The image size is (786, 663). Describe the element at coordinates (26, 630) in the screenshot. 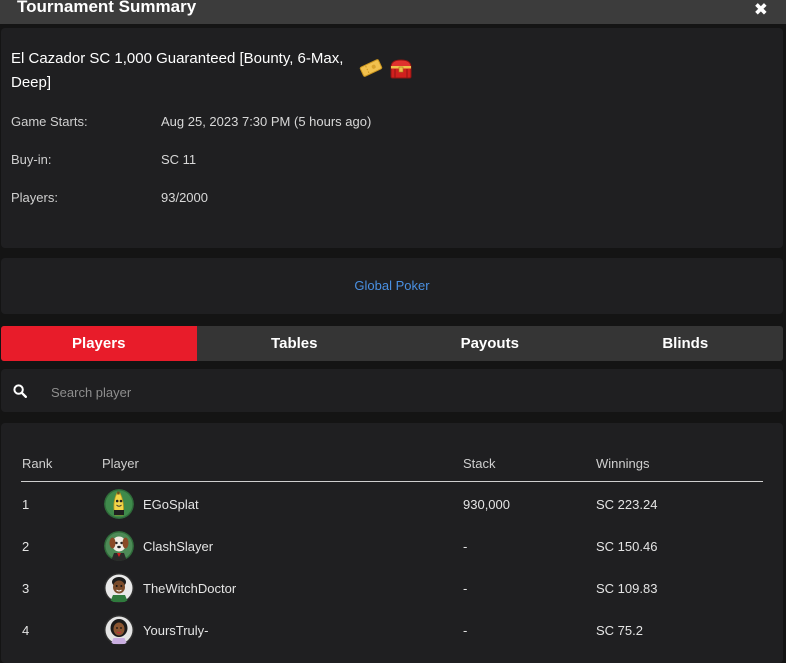

I see `rank-cell: 4` at that location.